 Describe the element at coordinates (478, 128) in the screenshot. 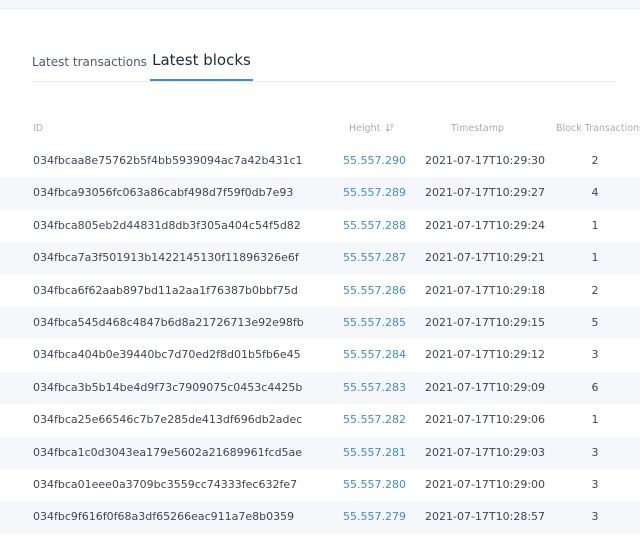

I see `column-header-timestamp: Timestamp` at that location.